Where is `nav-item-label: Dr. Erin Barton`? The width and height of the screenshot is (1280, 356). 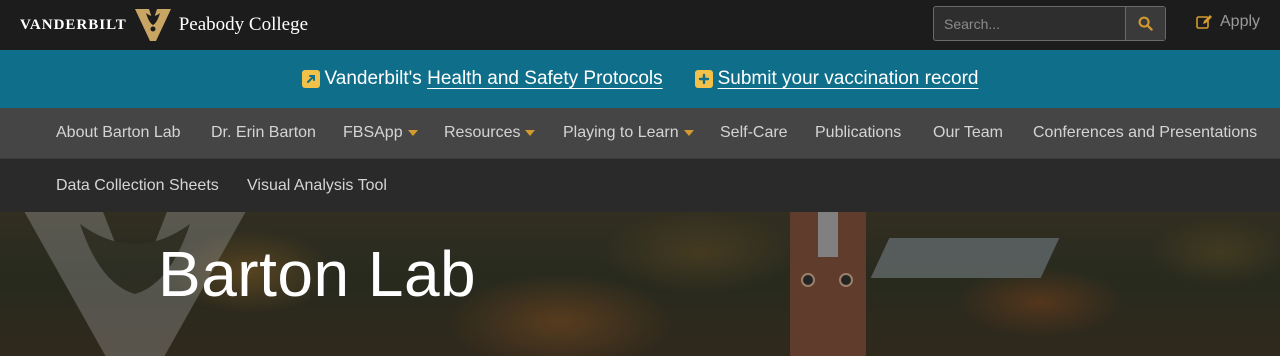 nav-item-label: Dr. Erin Barton is located at coordinates (263, 132).